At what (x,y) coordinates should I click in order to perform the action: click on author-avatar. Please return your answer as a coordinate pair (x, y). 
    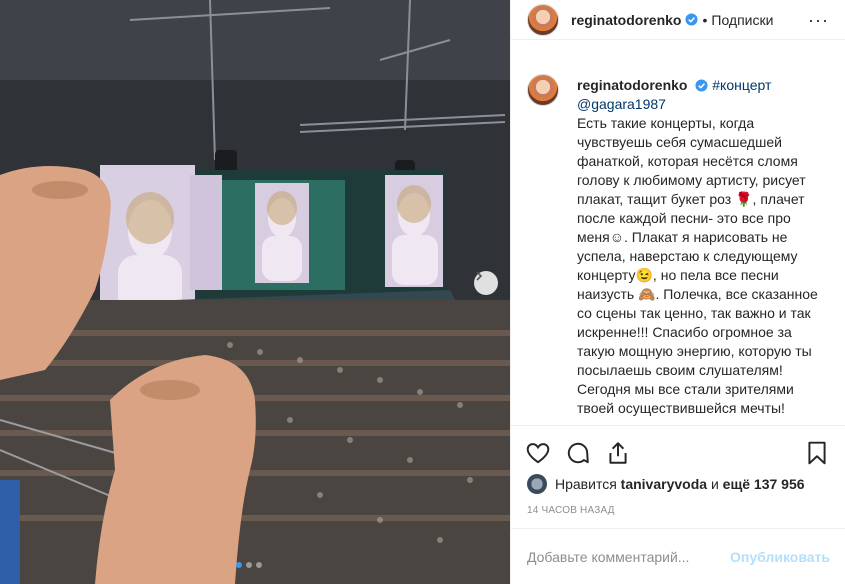
    Looking at the image, I should click on (543, 19).